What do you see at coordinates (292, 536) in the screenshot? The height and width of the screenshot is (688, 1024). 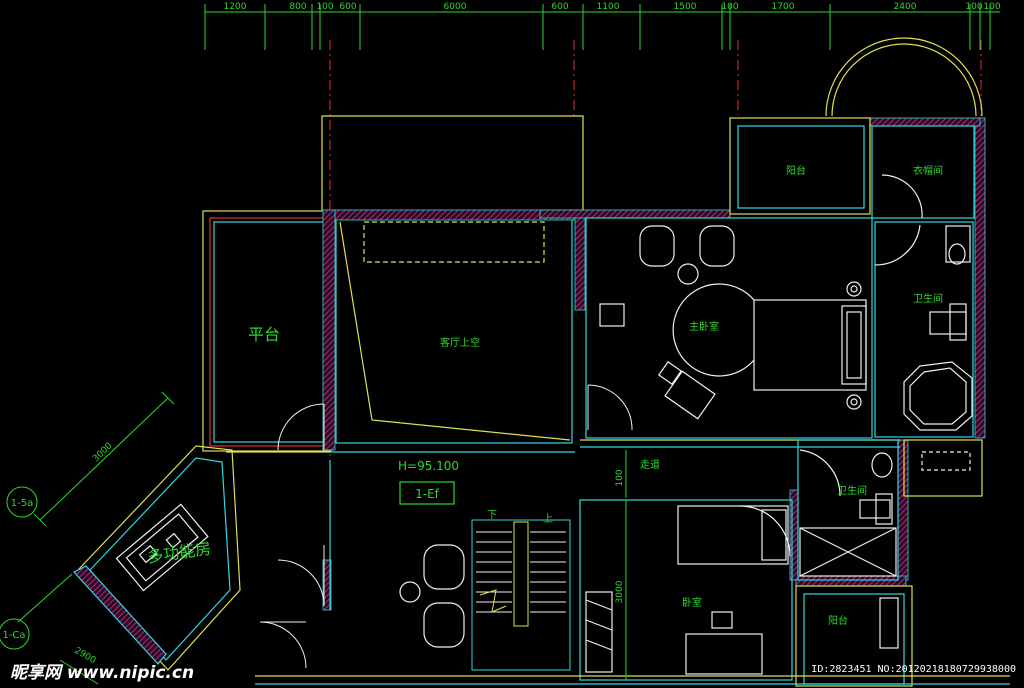 I see `hall-doors` at bounding box center [292, 536].